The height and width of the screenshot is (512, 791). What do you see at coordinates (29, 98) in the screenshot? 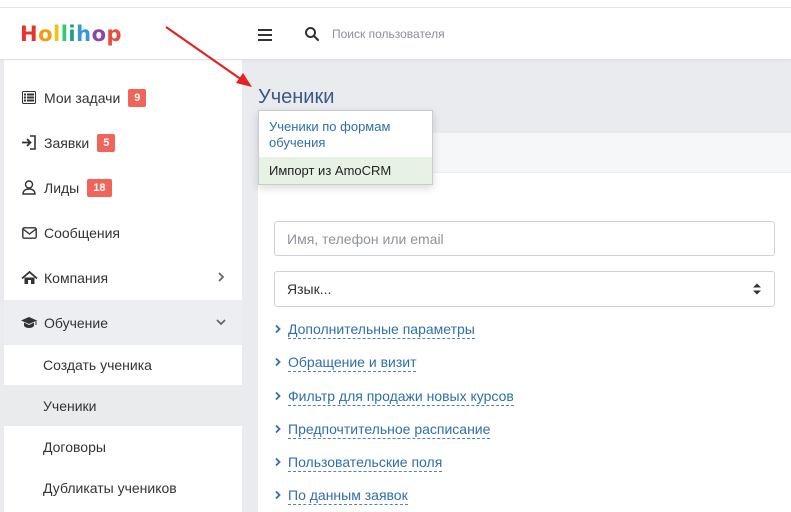
I see `list-icon` at bounding box center [29, 98].